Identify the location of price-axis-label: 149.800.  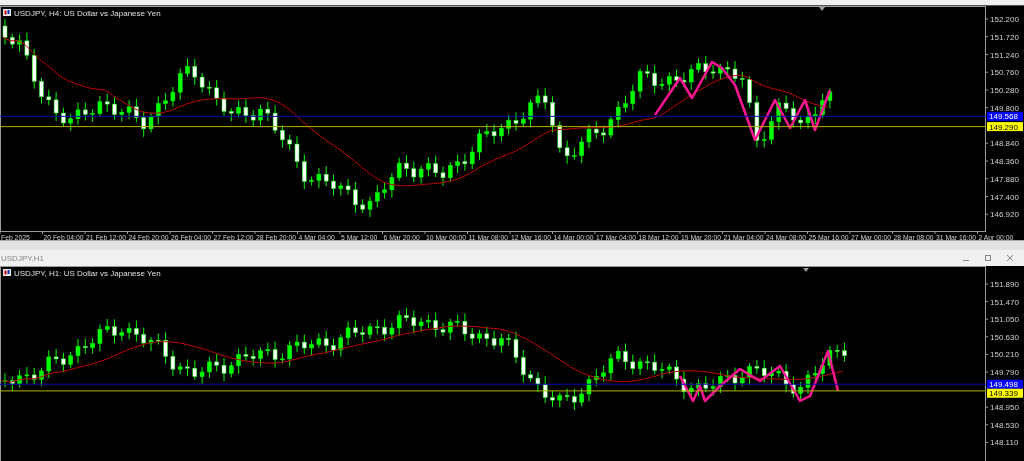
(1004, 108).